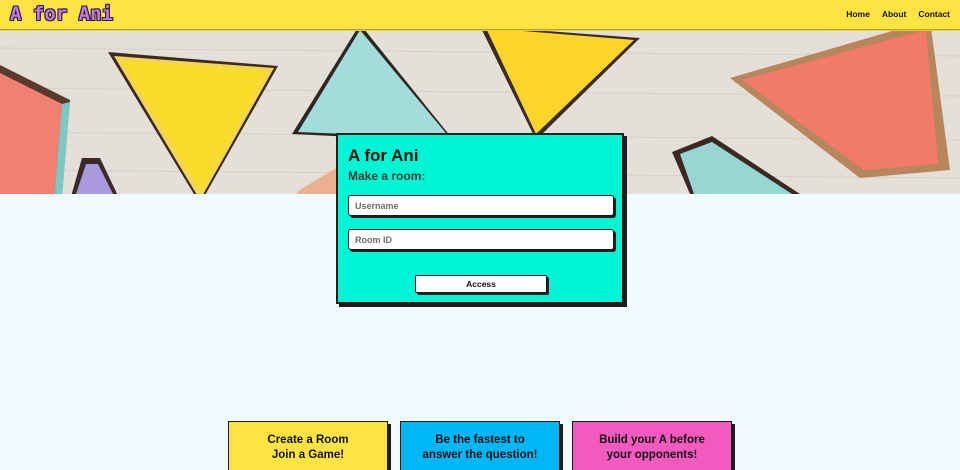 The image size is (960, 470). Describe the element at coordinates (387, 176) in the screenshot. I see `card-subtitle: Make a room:` at that location.